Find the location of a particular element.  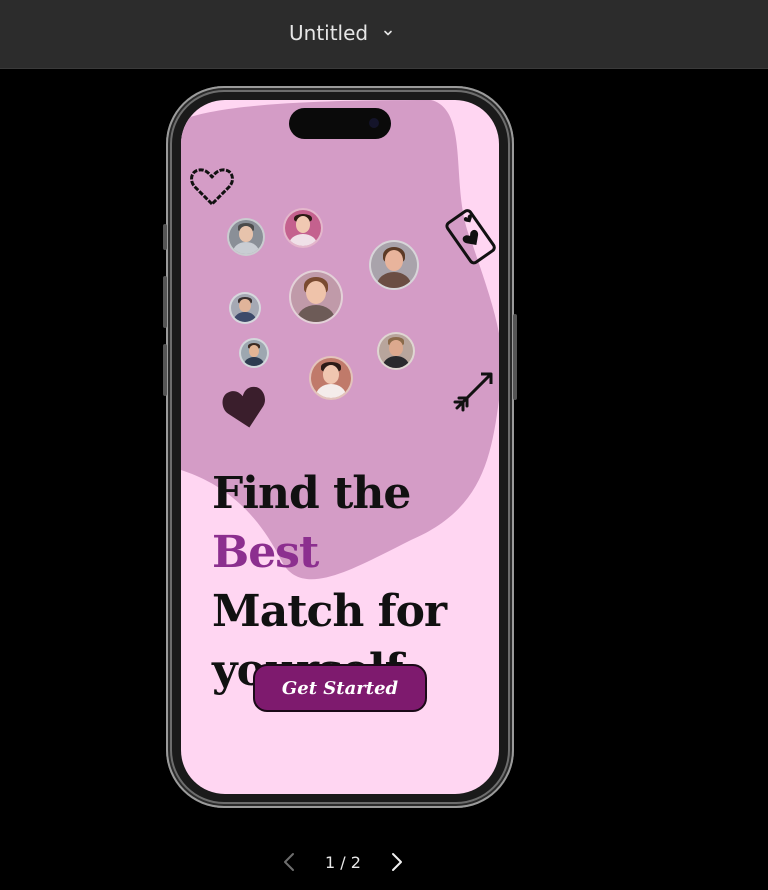

heart-filled-icon is located at coordinates (243, 407).